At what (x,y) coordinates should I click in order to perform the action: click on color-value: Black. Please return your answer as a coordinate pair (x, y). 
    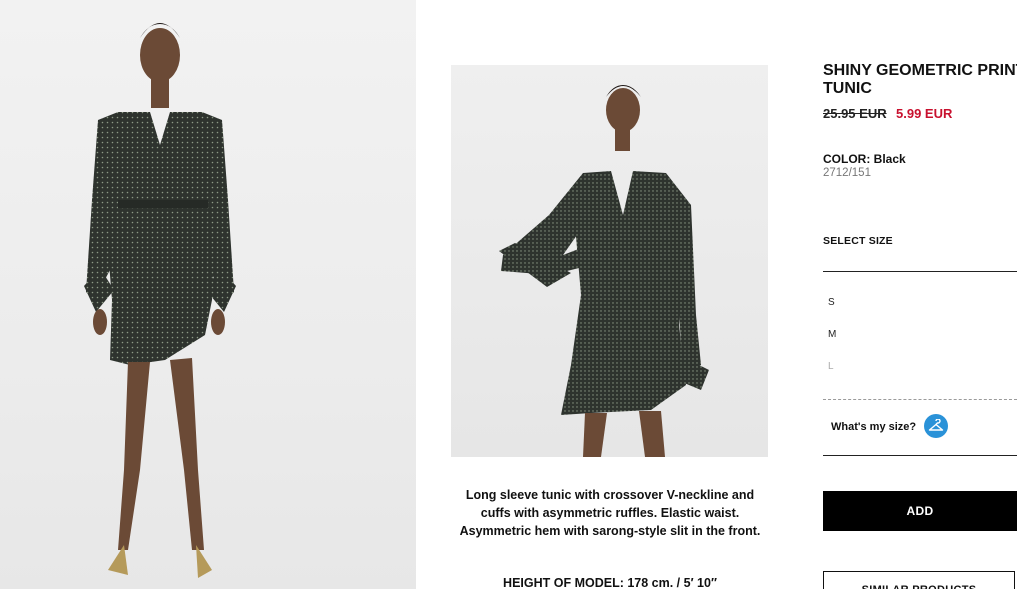
    Looking at the image, I should click on (889, 159).